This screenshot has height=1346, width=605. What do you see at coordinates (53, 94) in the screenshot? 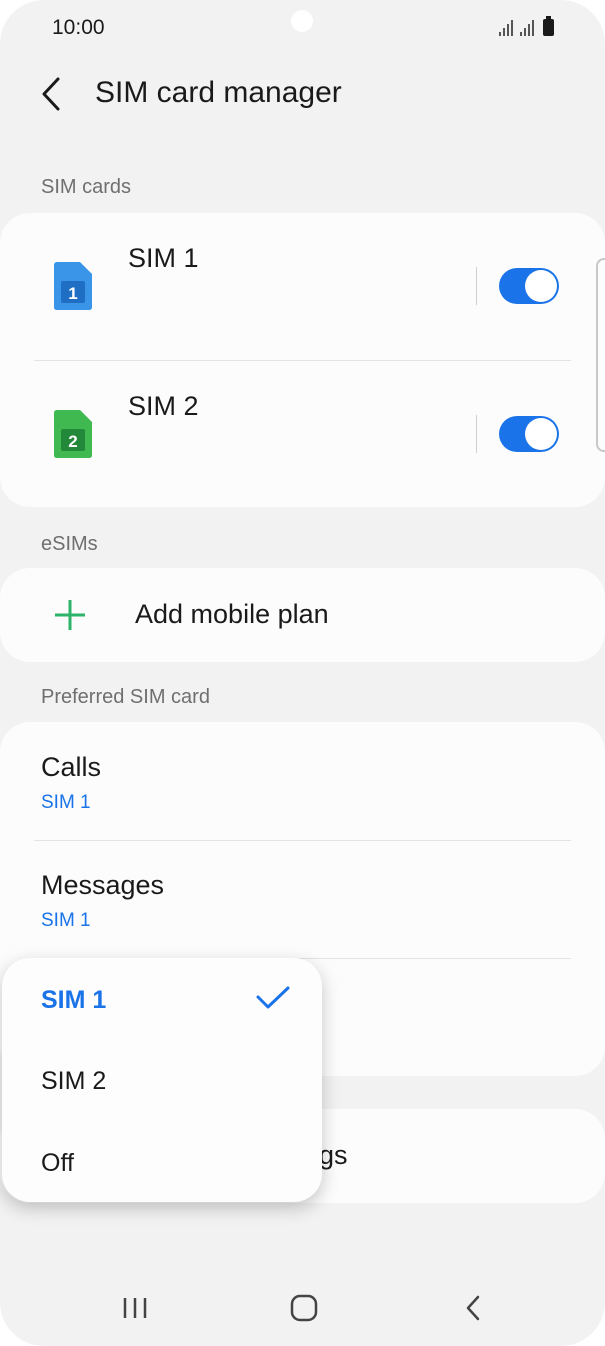
I see `back-arrow-icon` at bounding box center [53, 94].